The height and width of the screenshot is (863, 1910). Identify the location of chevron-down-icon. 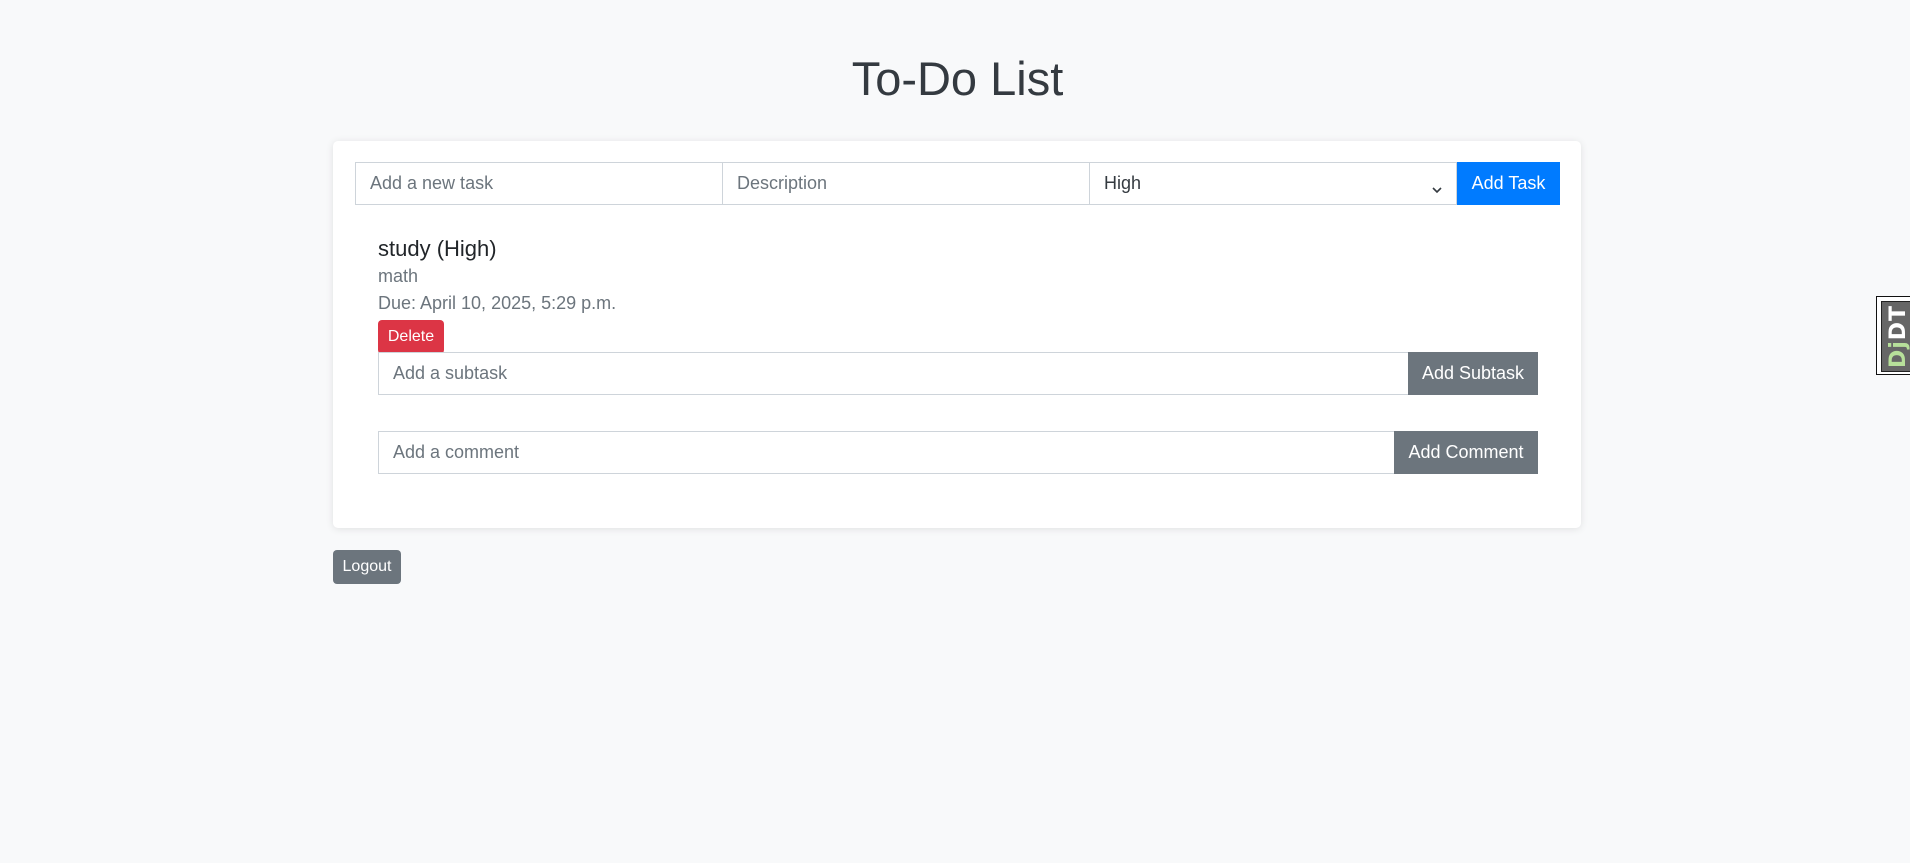
(1437, 186).